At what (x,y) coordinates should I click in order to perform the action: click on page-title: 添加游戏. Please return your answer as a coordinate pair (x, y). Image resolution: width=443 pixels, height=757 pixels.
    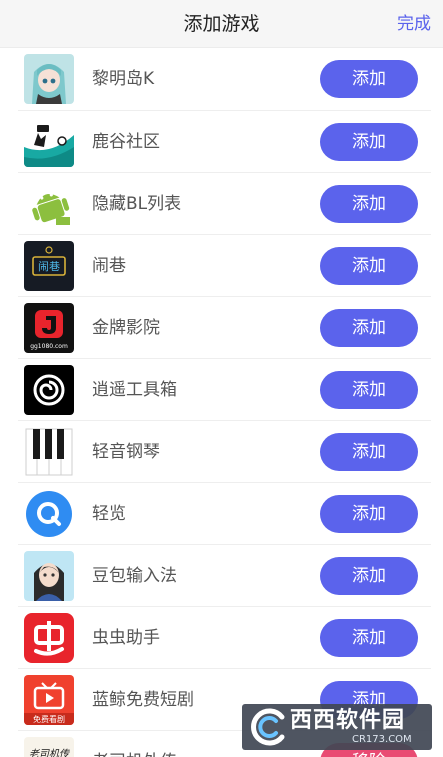
    Looking at the image, I should click on (221, 24).